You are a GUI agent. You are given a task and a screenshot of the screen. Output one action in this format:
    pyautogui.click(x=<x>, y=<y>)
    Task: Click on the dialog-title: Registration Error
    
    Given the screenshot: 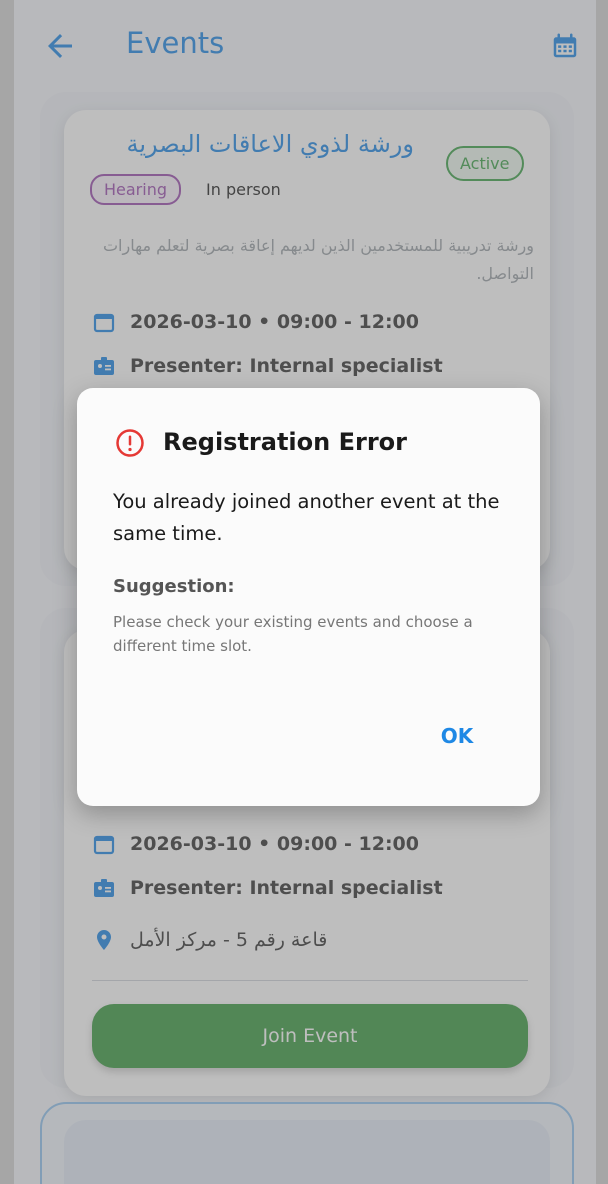 What is the action you would take?
    pyautogui.click(x=285, y=442)
    